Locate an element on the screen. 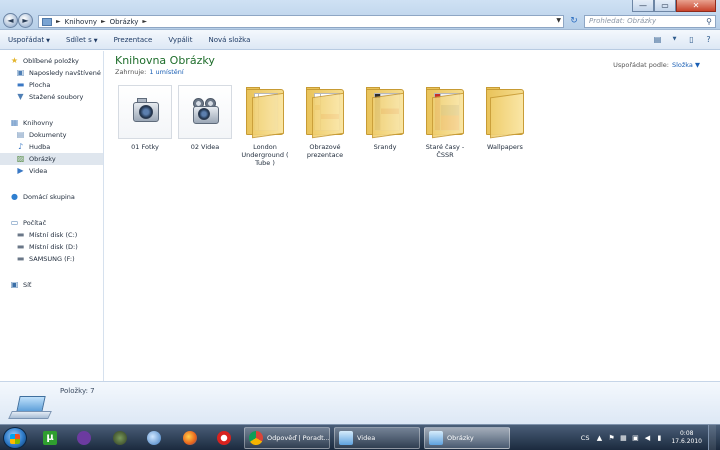 The height and width of the screenshot is (450, 720). yahoo-icon is located at coordinates (84, 438).